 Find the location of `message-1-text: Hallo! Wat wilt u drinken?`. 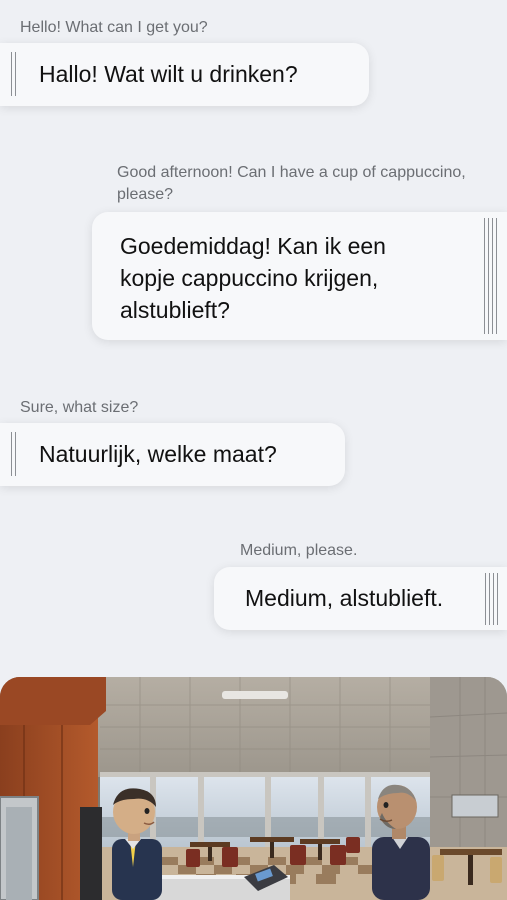

message-1-text: Hallo! Wat wilt u drinken? is located at coordinates (168, 74).